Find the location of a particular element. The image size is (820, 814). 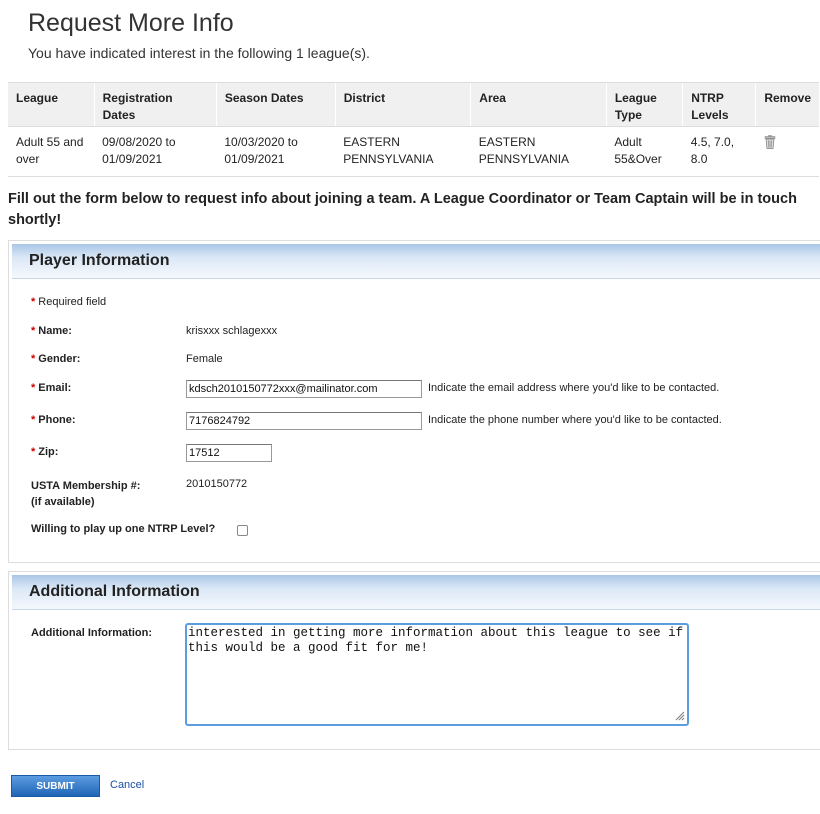

submit-button: SUBMIT is located at coordinates (55, 786).